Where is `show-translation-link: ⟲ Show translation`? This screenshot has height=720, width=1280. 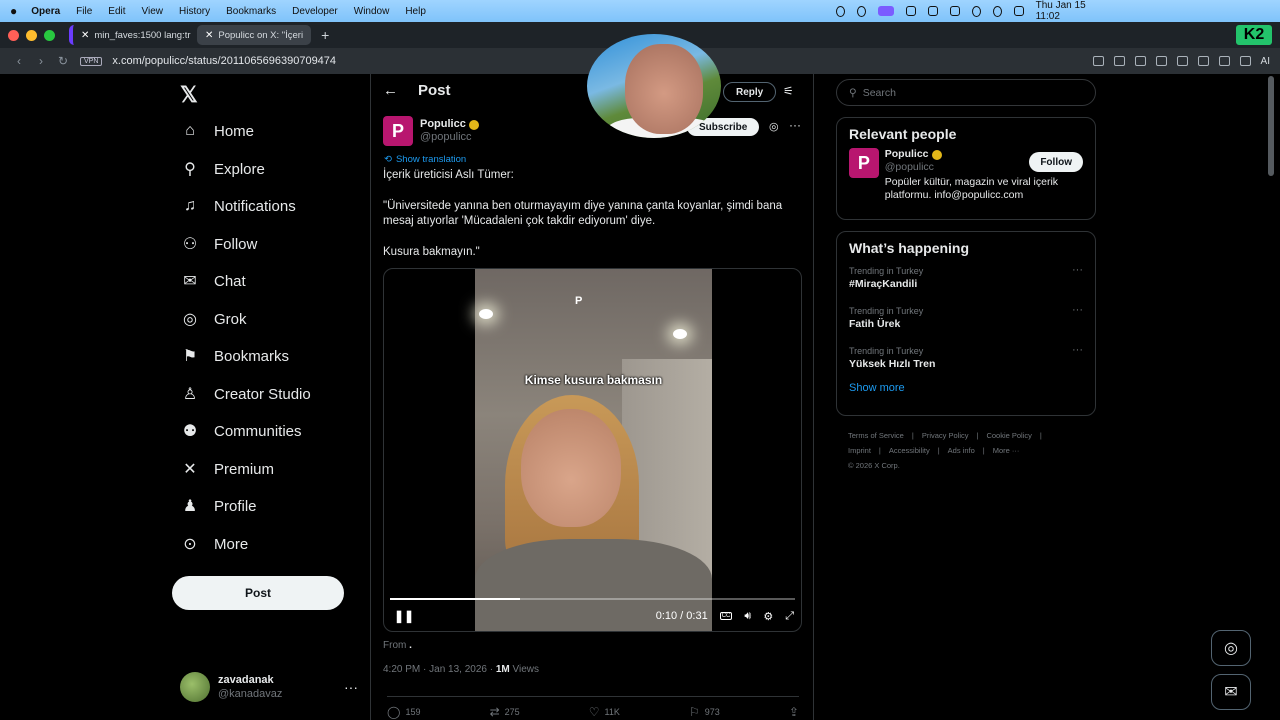 show-translation-link: ⟲ Show translation is located at coordinates (425, 159).